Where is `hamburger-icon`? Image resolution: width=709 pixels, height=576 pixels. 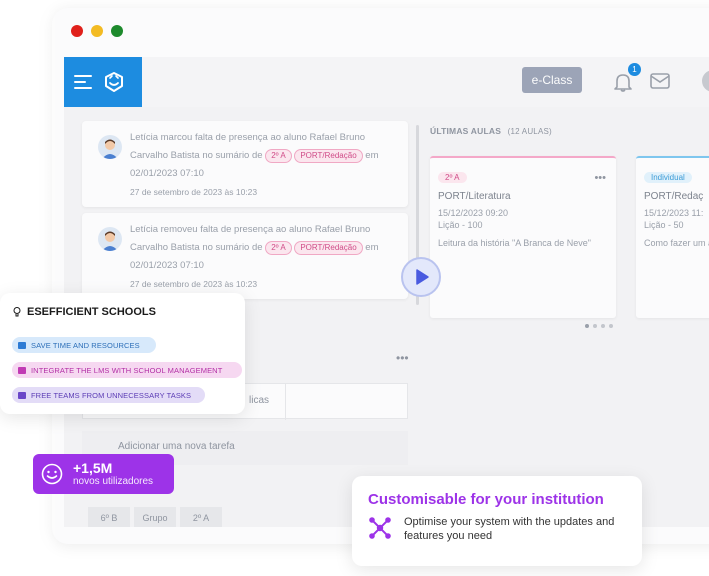
hamburger-icon is located at coordinates (83, 82).